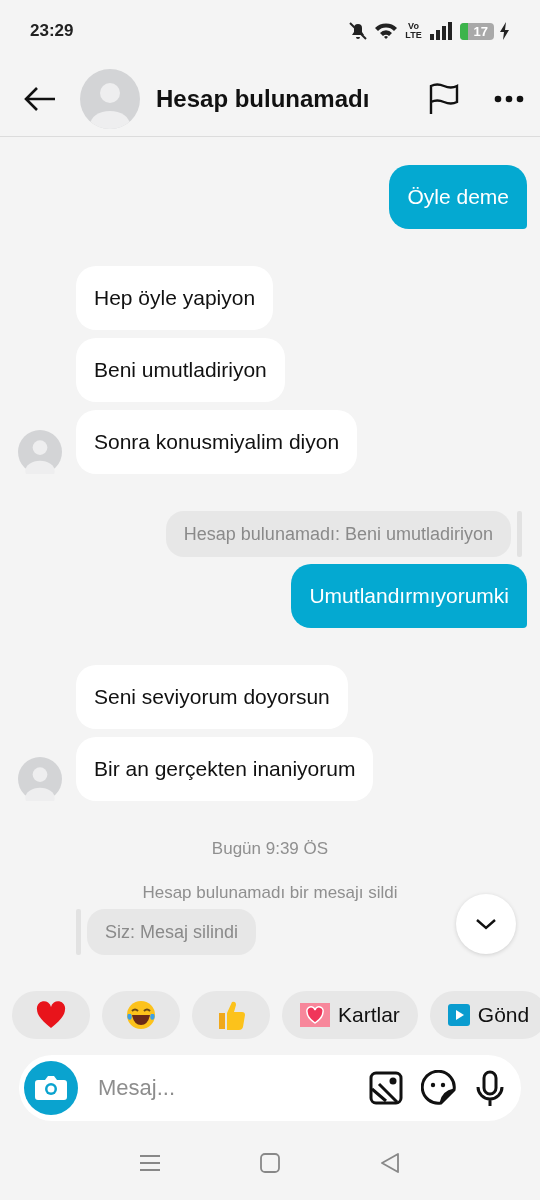 The image size is (540, 1200). Describe the element at coordinates (444, 99) in the screenshot. I see `flag-icon` at that location.